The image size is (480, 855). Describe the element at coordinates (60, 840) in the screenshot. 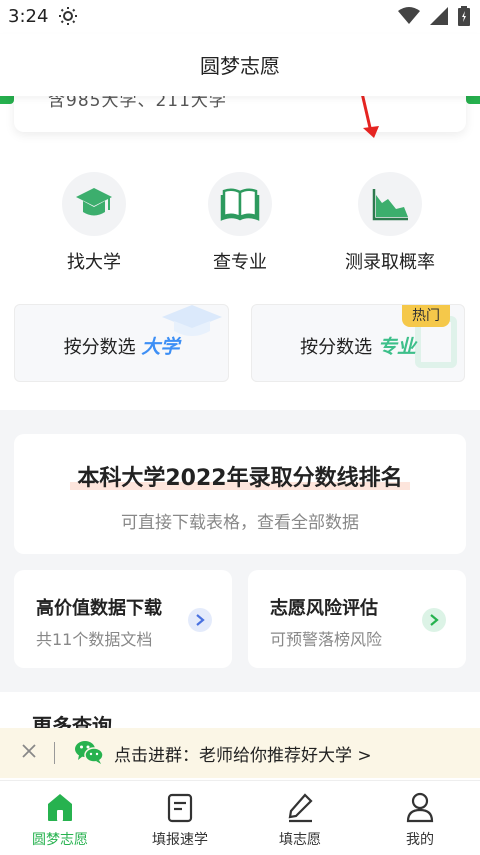

I see `tab-home-label: 圆梦志愿` at that location.